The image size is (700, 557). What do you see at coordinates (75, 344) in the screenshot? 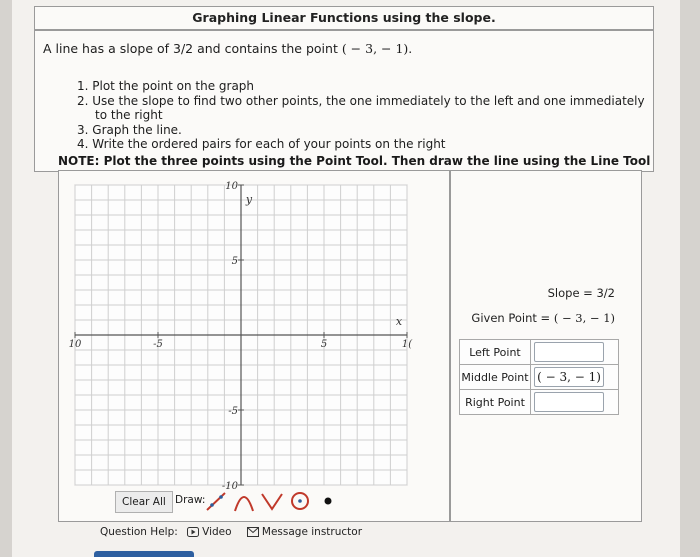
I see `x-tick-label: 10` at bounding box center [75, 344].